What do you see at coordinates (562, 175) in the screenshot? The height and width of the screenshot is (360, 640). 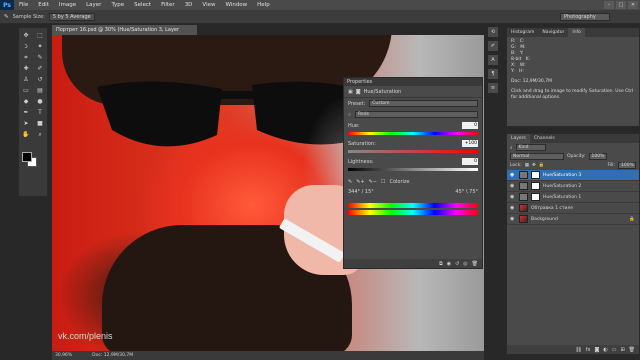 I see `layer-name: Hue/Saturation 3` at bounding box center [562, 175].